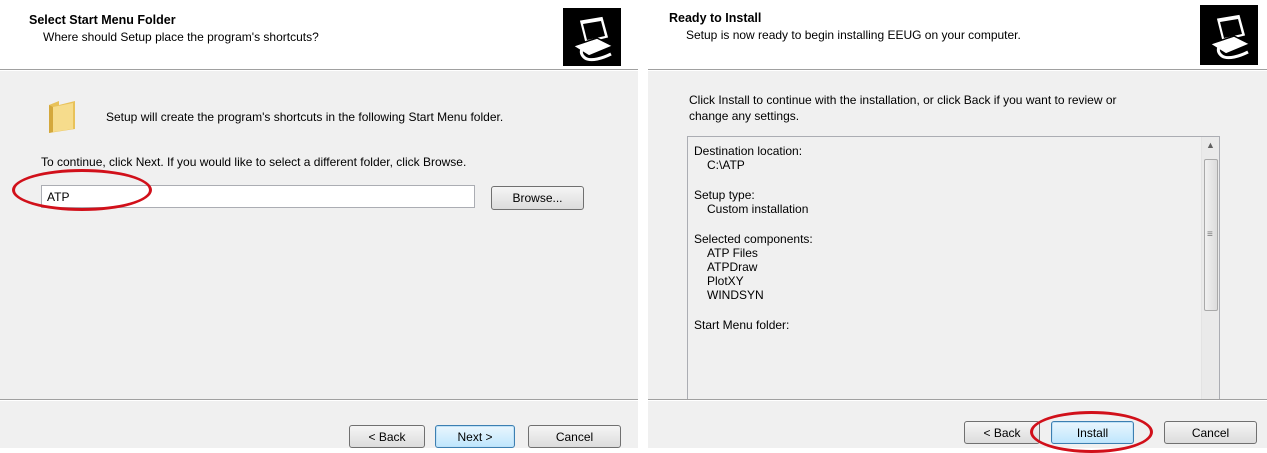  I want to click on component-item: ATPDraw, so click(732, 267).